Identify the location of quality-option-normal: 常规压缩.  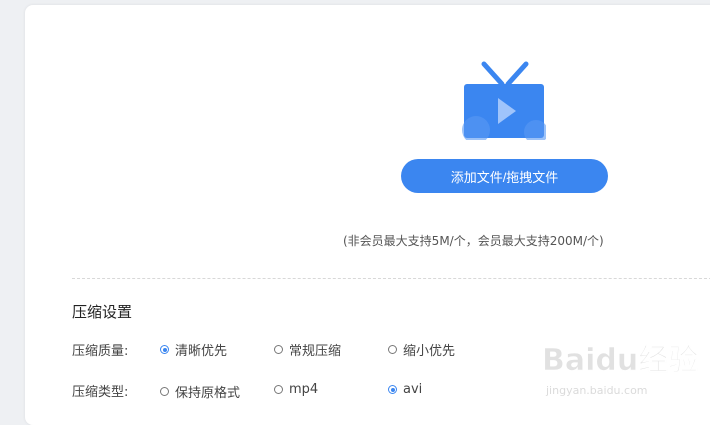
(307, 349).